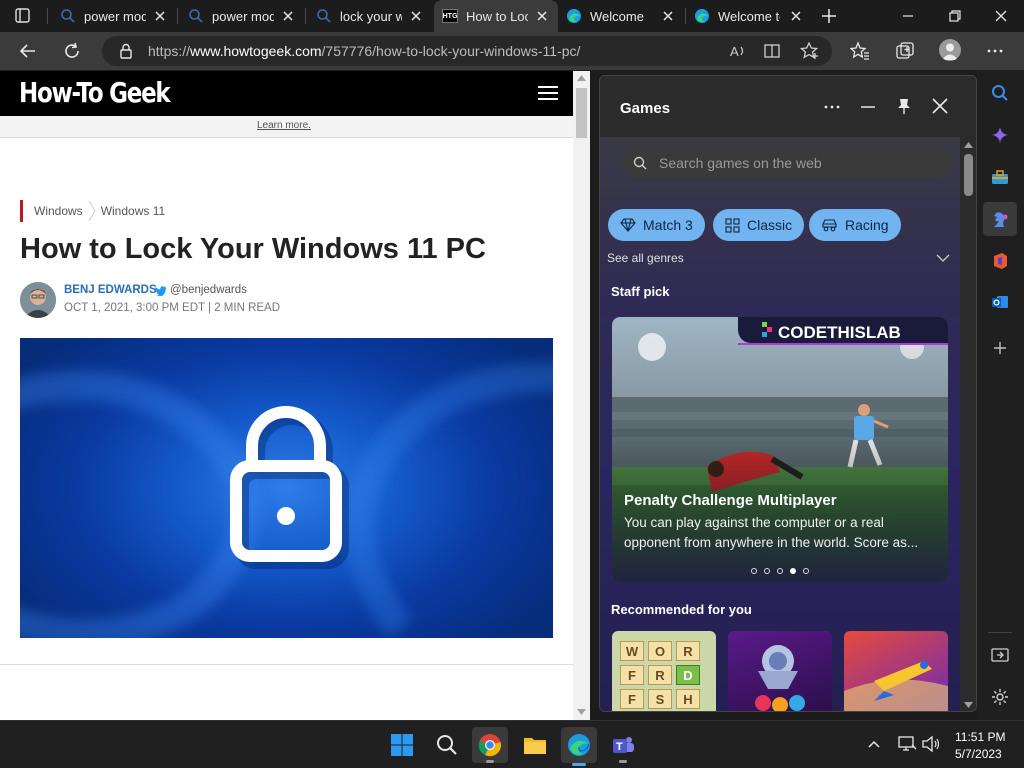  Describe the element at coordinates (860, 51) in the screenshot. I see `favorites-button` at that location.